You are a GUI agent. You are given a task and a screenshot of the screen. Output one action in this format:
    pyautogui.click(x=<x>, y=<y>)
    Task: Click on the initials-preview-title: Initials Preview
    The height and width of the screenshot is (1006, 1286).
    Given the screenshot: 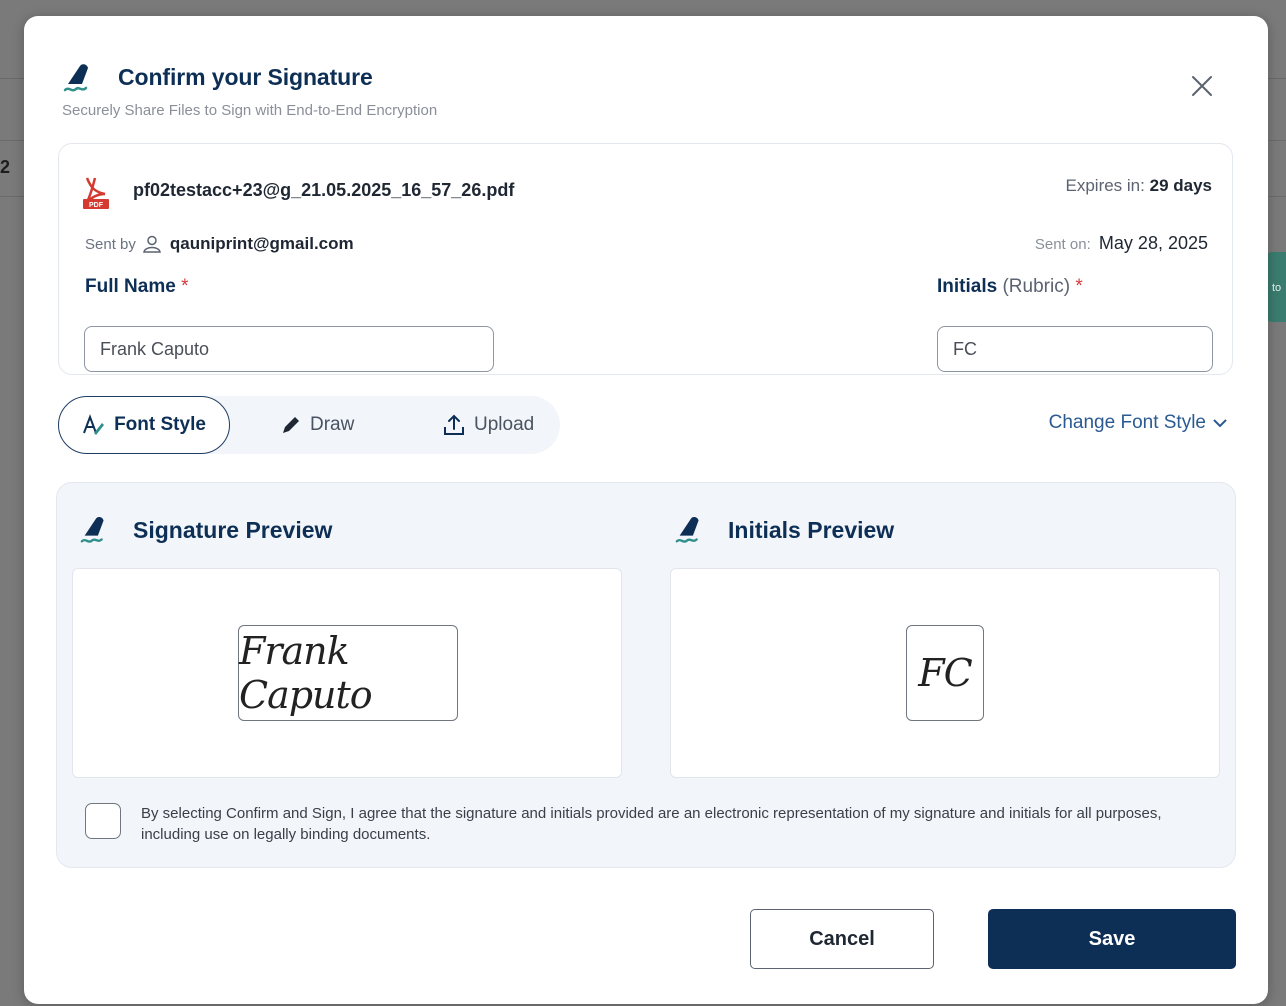 What is the action you would take?
    pyautogui.click(x=811, y=529)
    